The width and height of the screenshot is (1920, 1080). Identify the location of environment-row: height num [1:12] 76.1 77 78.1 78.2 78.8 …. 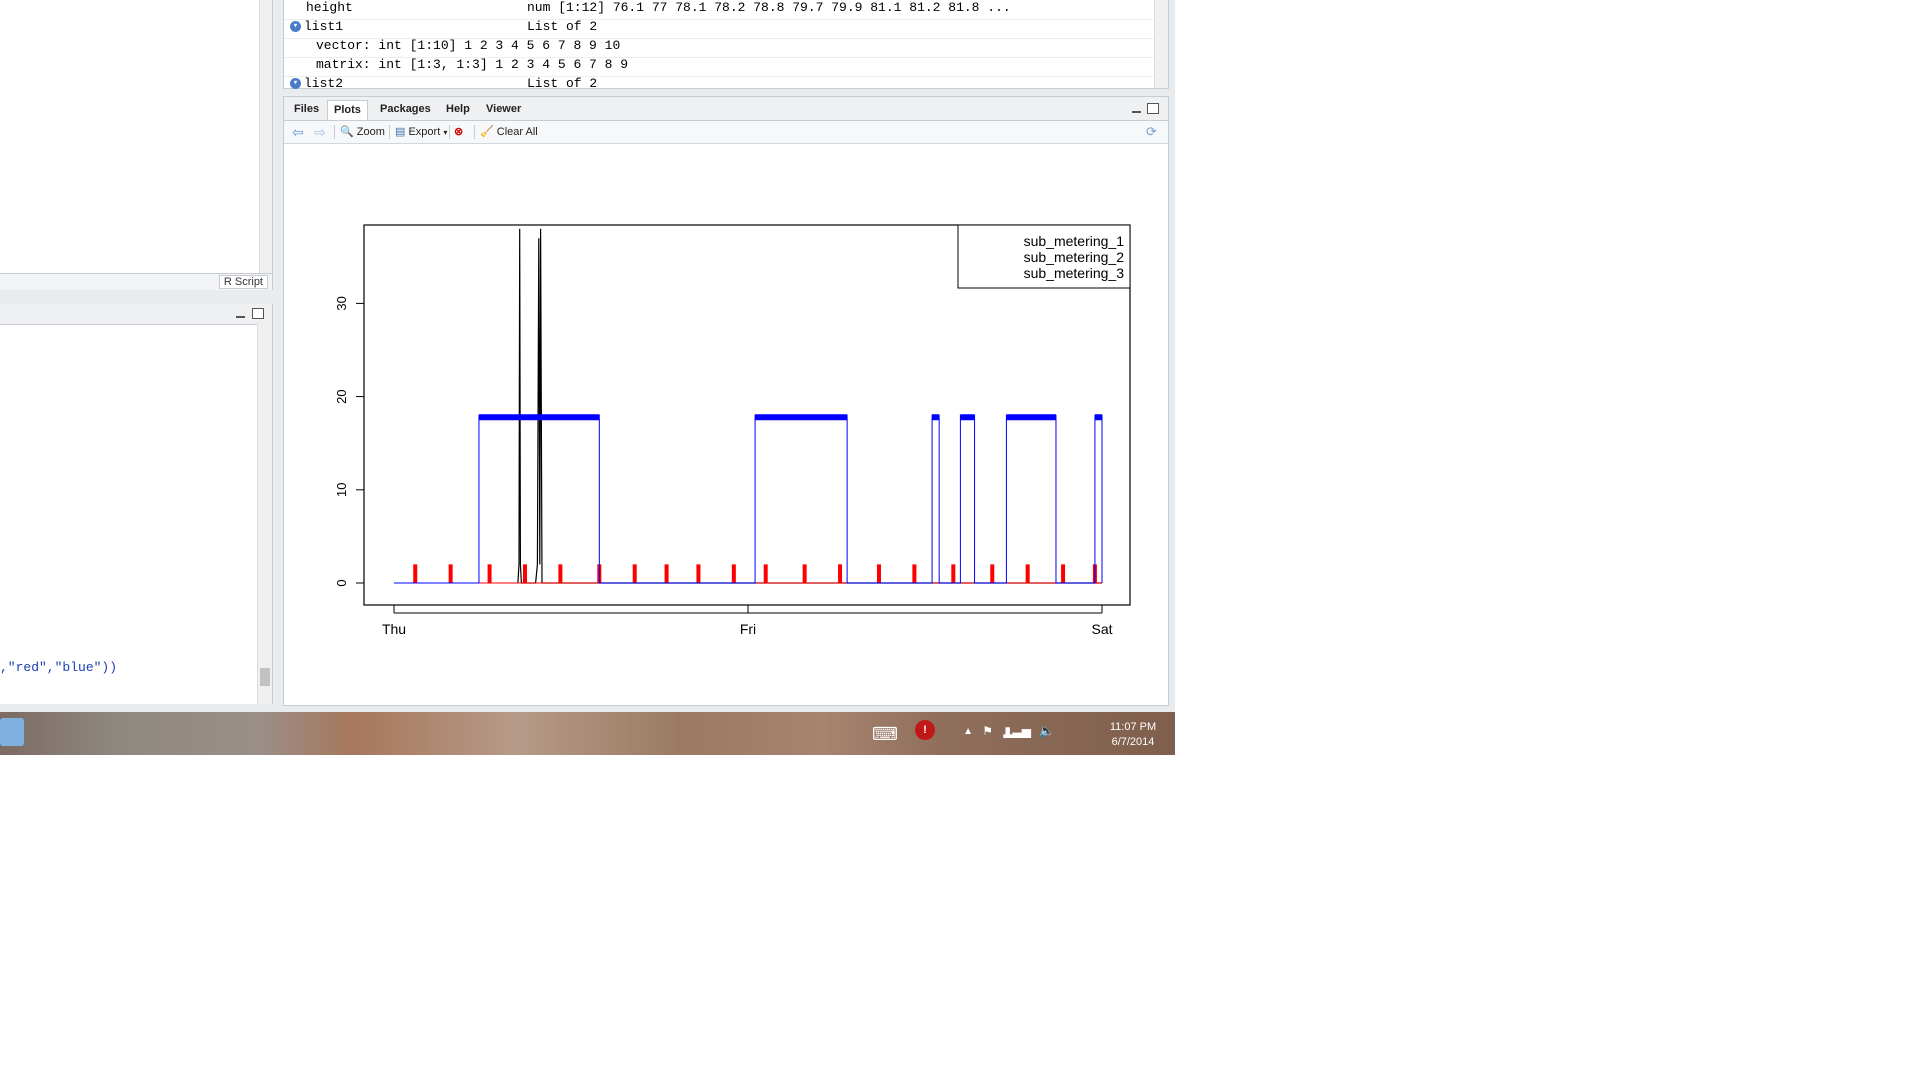
(719, 10).